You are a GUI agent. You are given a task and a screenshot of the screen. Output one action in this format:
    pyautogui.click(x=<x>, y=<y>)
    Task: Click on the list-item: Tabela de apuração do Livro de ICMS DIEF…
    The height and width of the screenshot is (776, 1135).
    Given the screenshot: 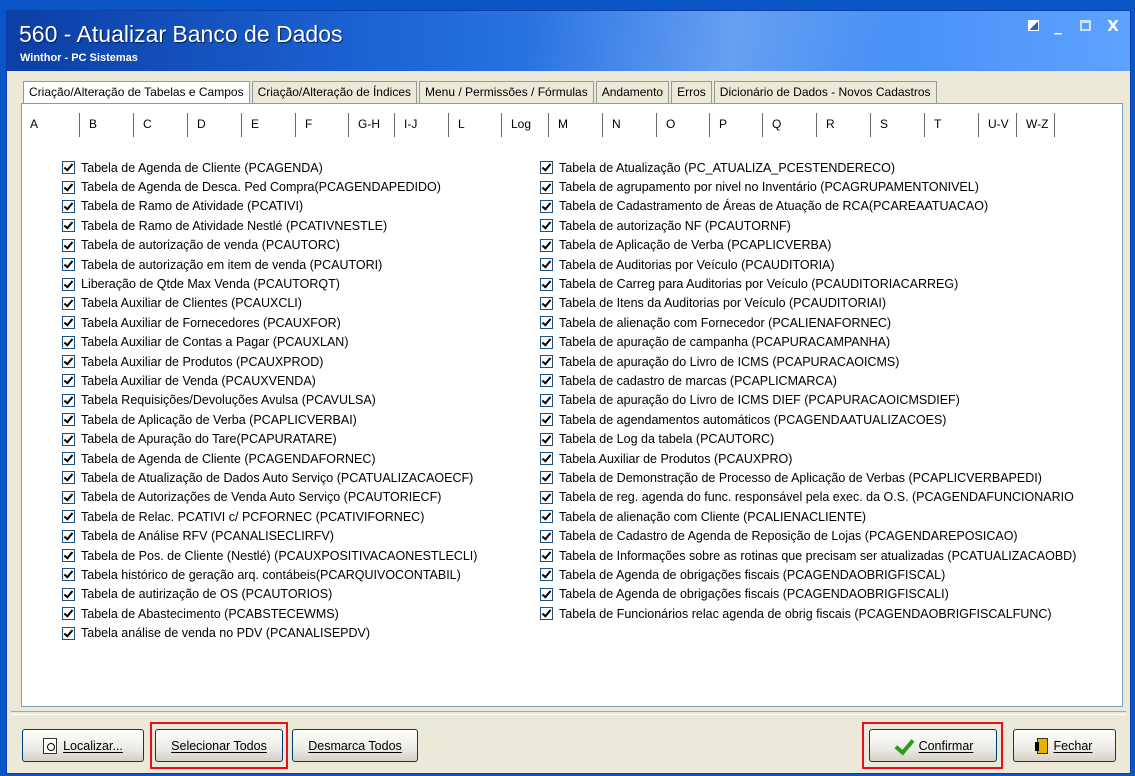 What is the action you would take?
    pyautogui.click(x=808, y=400)
    